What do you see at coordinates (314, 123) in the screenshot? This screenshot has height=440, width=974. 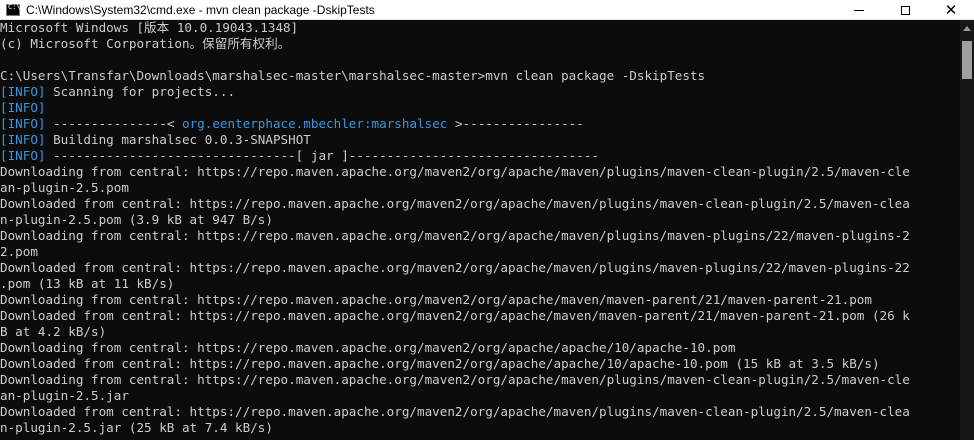 I see `artifact-id: org.eenterphace.mbechler:marshalsec` at bounding box center [314, 123].